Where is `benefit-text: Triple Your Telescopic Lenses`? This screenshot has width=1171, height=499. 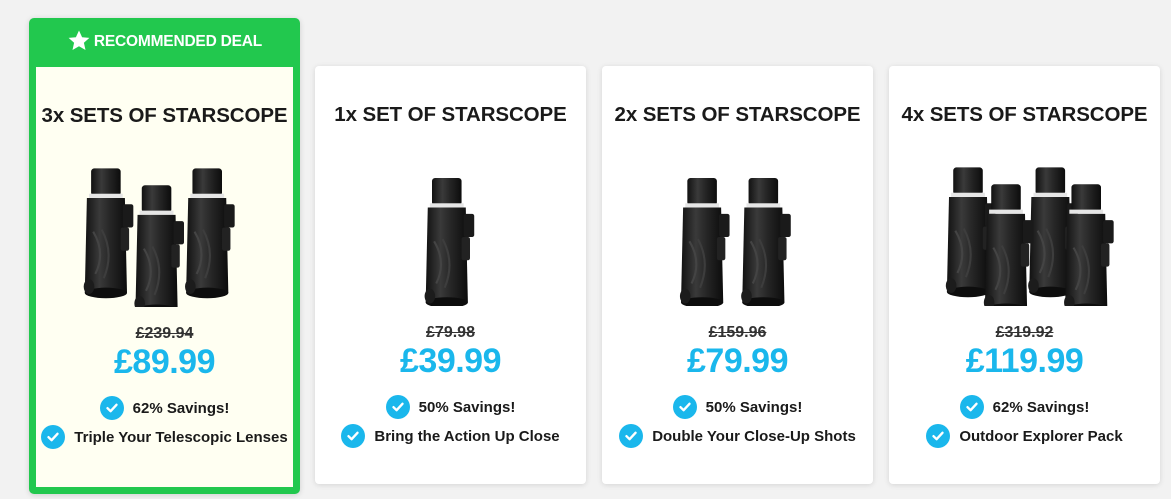 benefit-text: Triple Your Telescopic Lenses is located at coordinates (181, 437).